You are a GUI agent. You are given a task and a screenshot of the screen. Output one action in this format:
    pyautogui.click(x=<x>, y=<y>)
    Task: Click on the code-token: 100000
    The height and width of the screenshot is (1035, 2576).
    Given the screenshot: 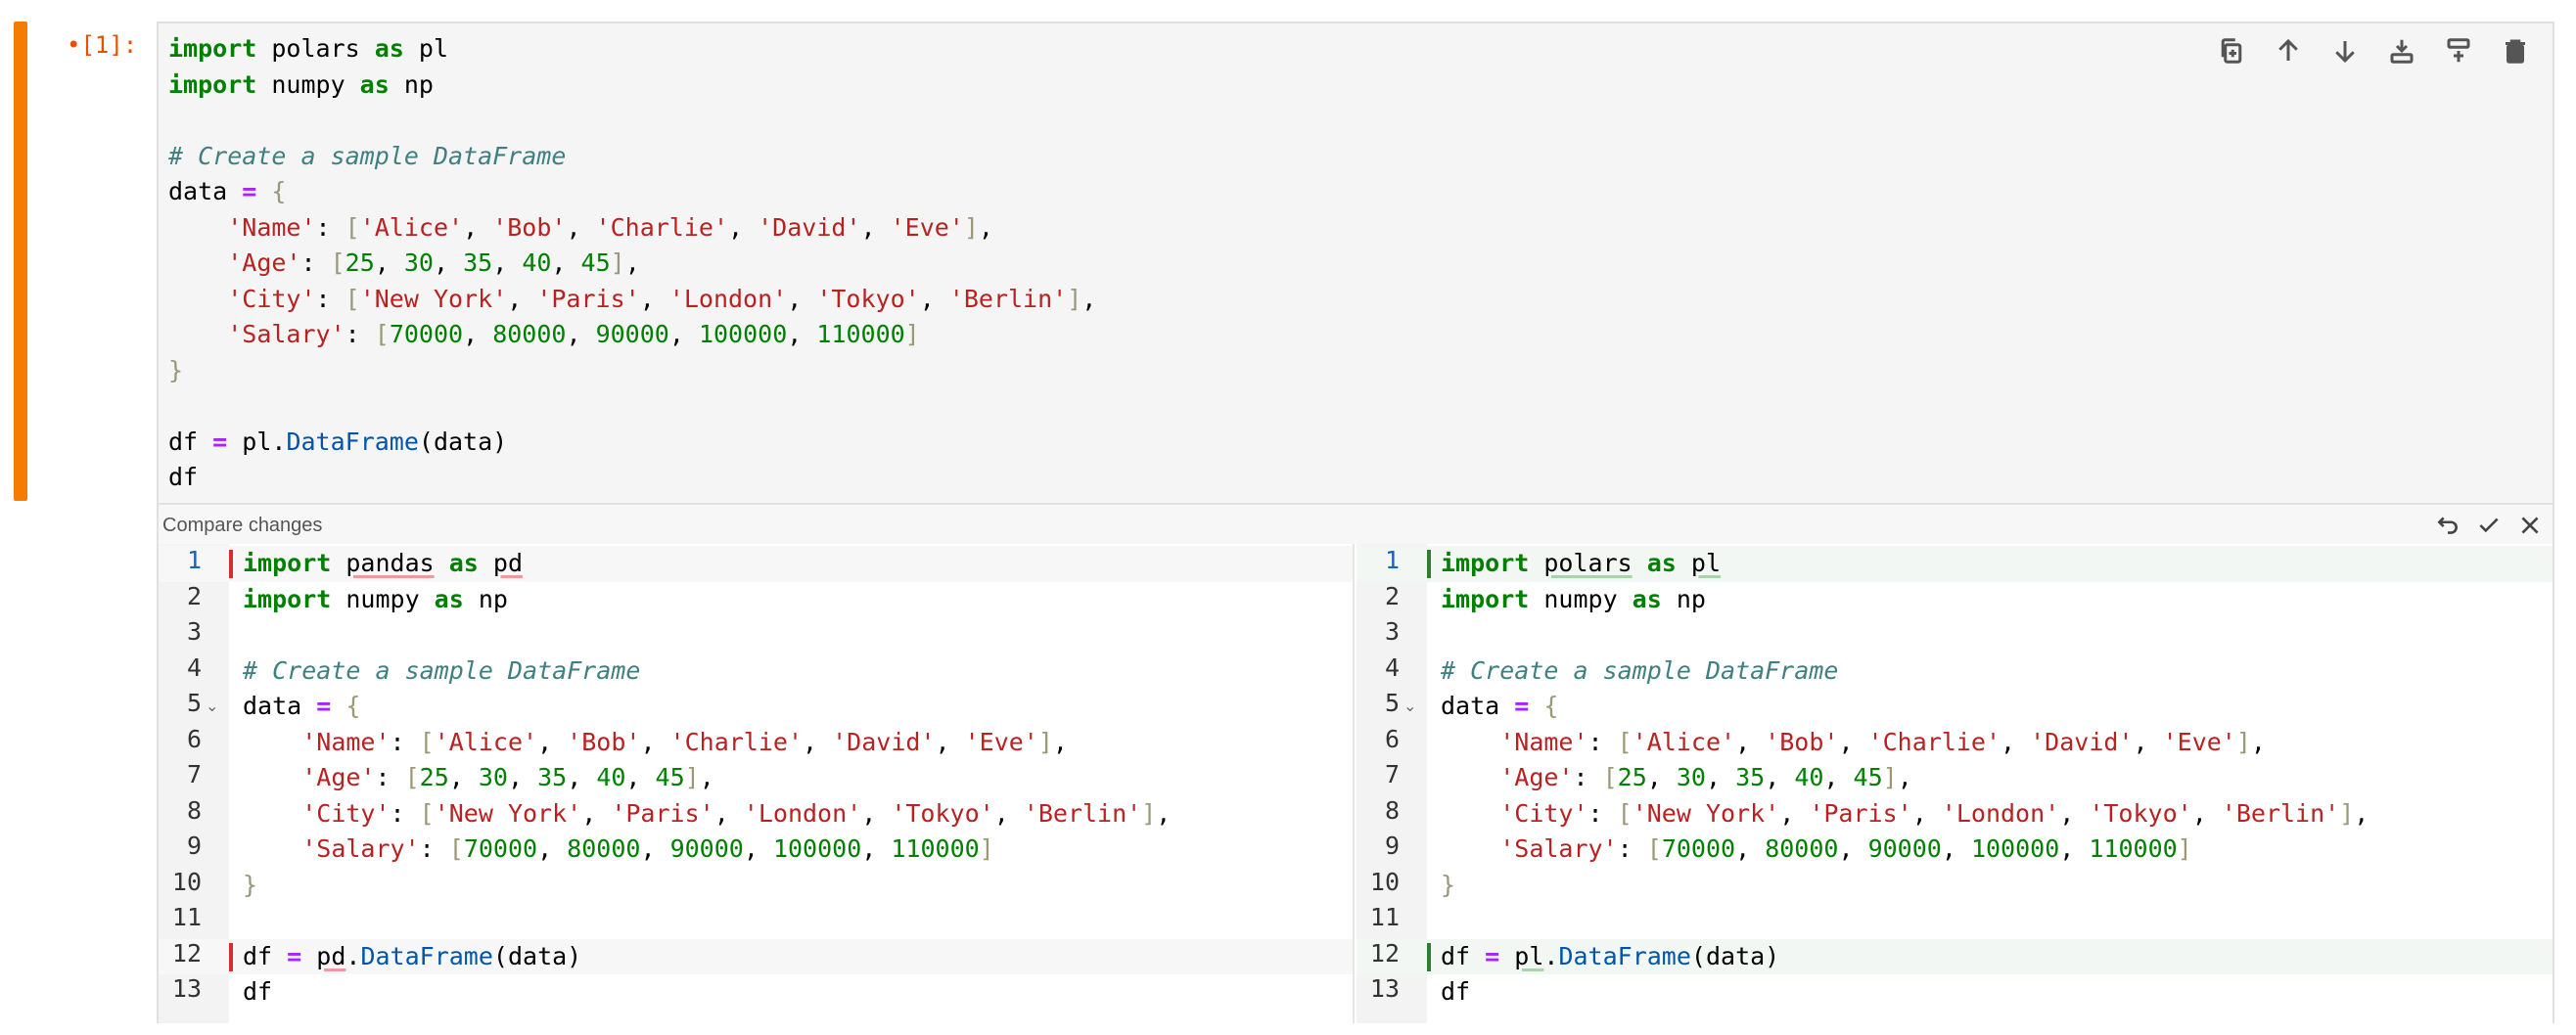 What is the action you would take?
    pyautogui.click(x=2015, y=848)
    